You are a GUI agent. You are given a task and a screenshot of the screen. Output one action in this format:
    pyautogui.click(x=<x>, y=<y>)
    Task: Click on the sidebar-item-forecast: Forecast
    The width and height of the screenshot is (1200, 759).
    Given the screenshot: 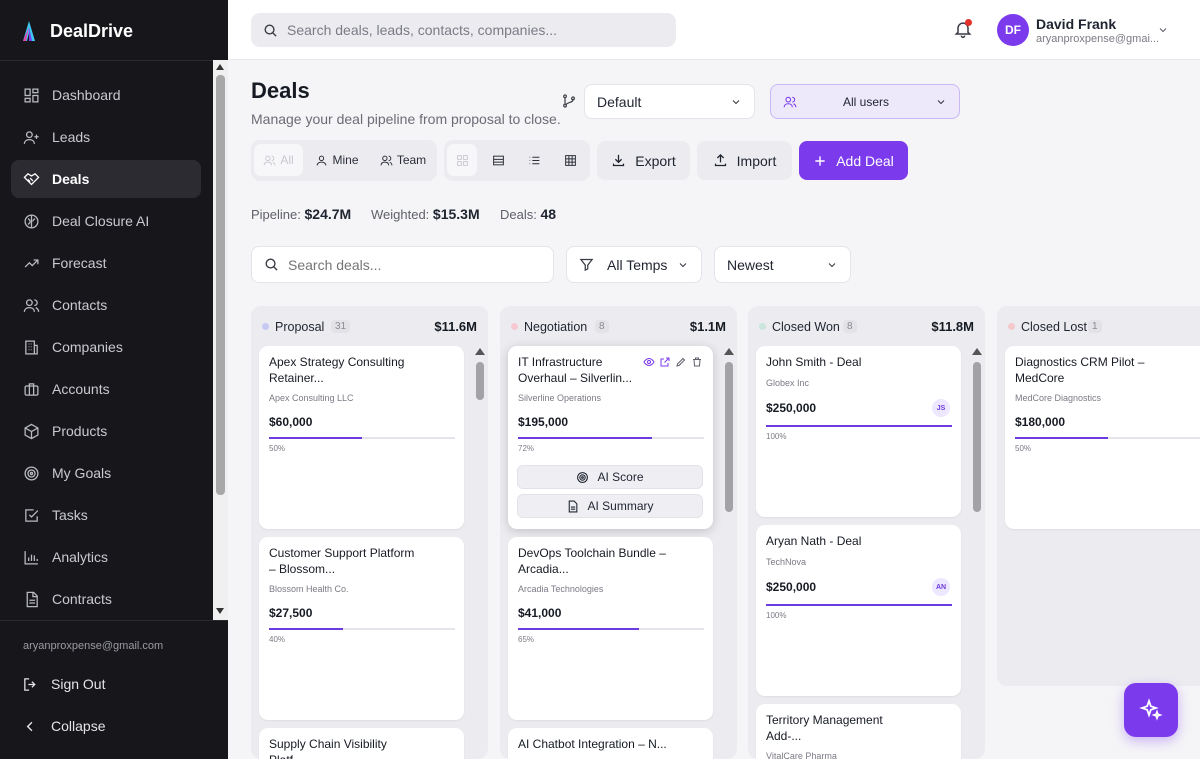 What is the action you would take?
    pyautogui.click(x=106, y=263)
    